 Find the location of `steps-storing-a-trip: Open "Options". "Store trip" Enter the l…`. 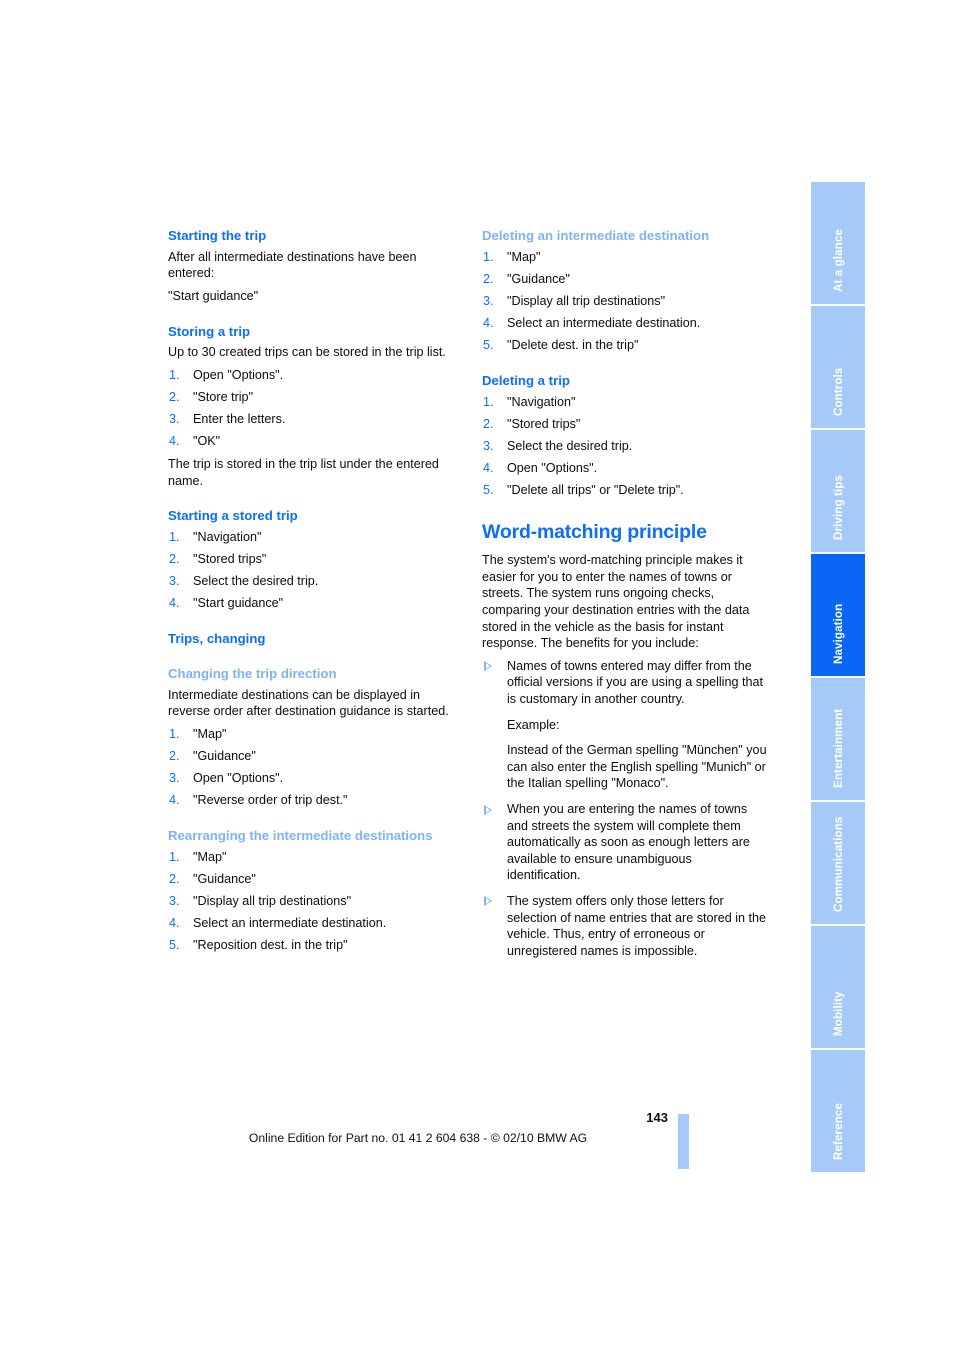

steps-storing-a-trip: Open "Options". "Store trip" Enter the l… is located at coordinates (311, 408).